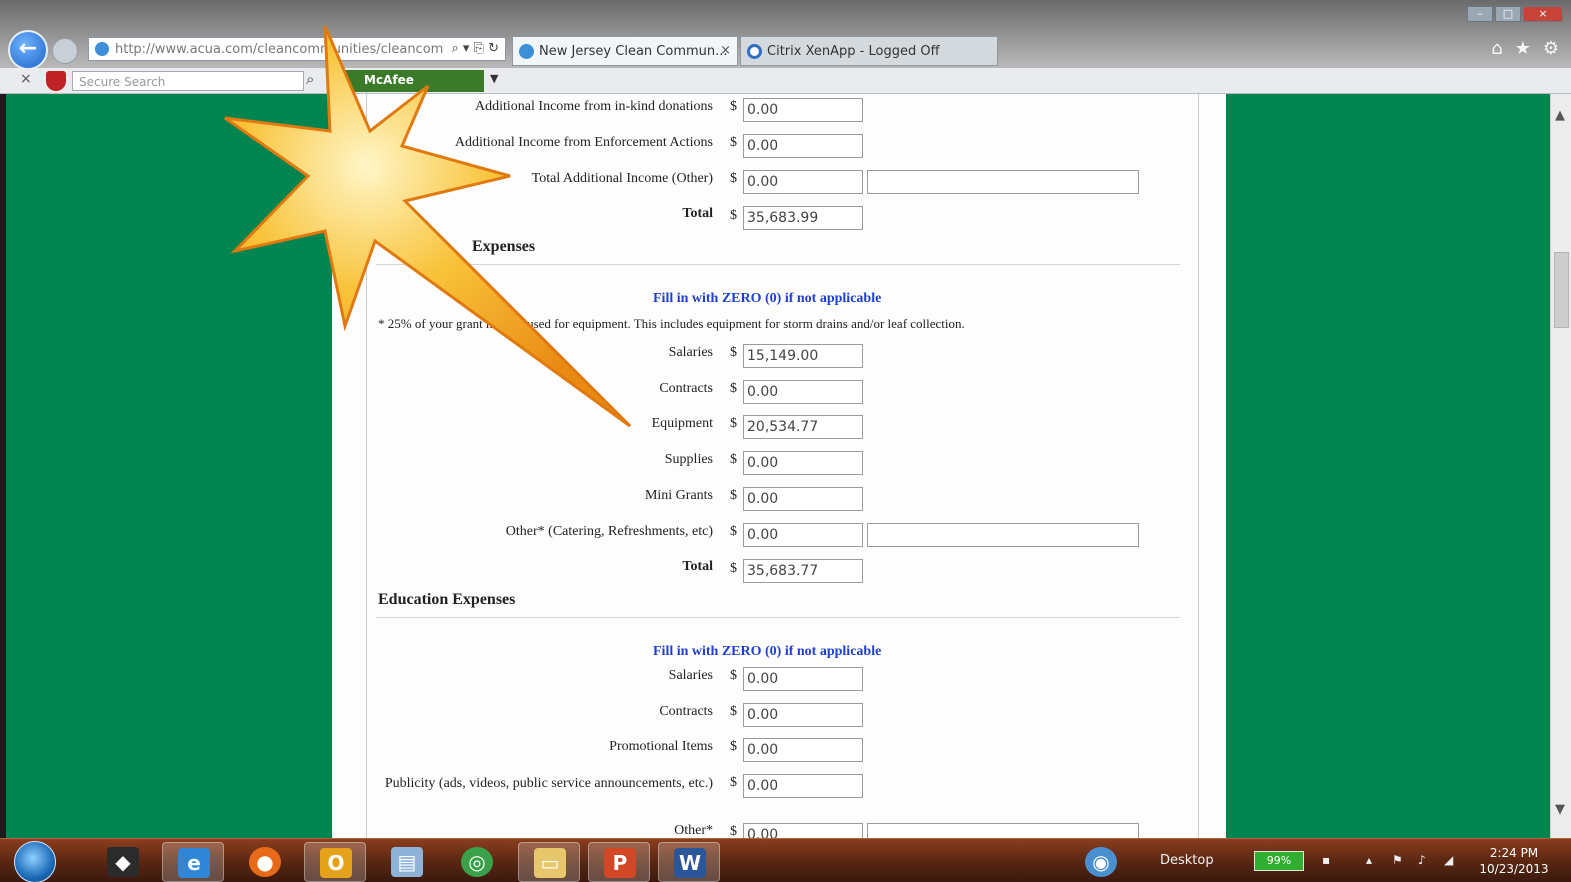 Image resolution: width=1571 pixels, height=882 pixels. I want to click on other-expense-field: 0.00, so click(803, 535).